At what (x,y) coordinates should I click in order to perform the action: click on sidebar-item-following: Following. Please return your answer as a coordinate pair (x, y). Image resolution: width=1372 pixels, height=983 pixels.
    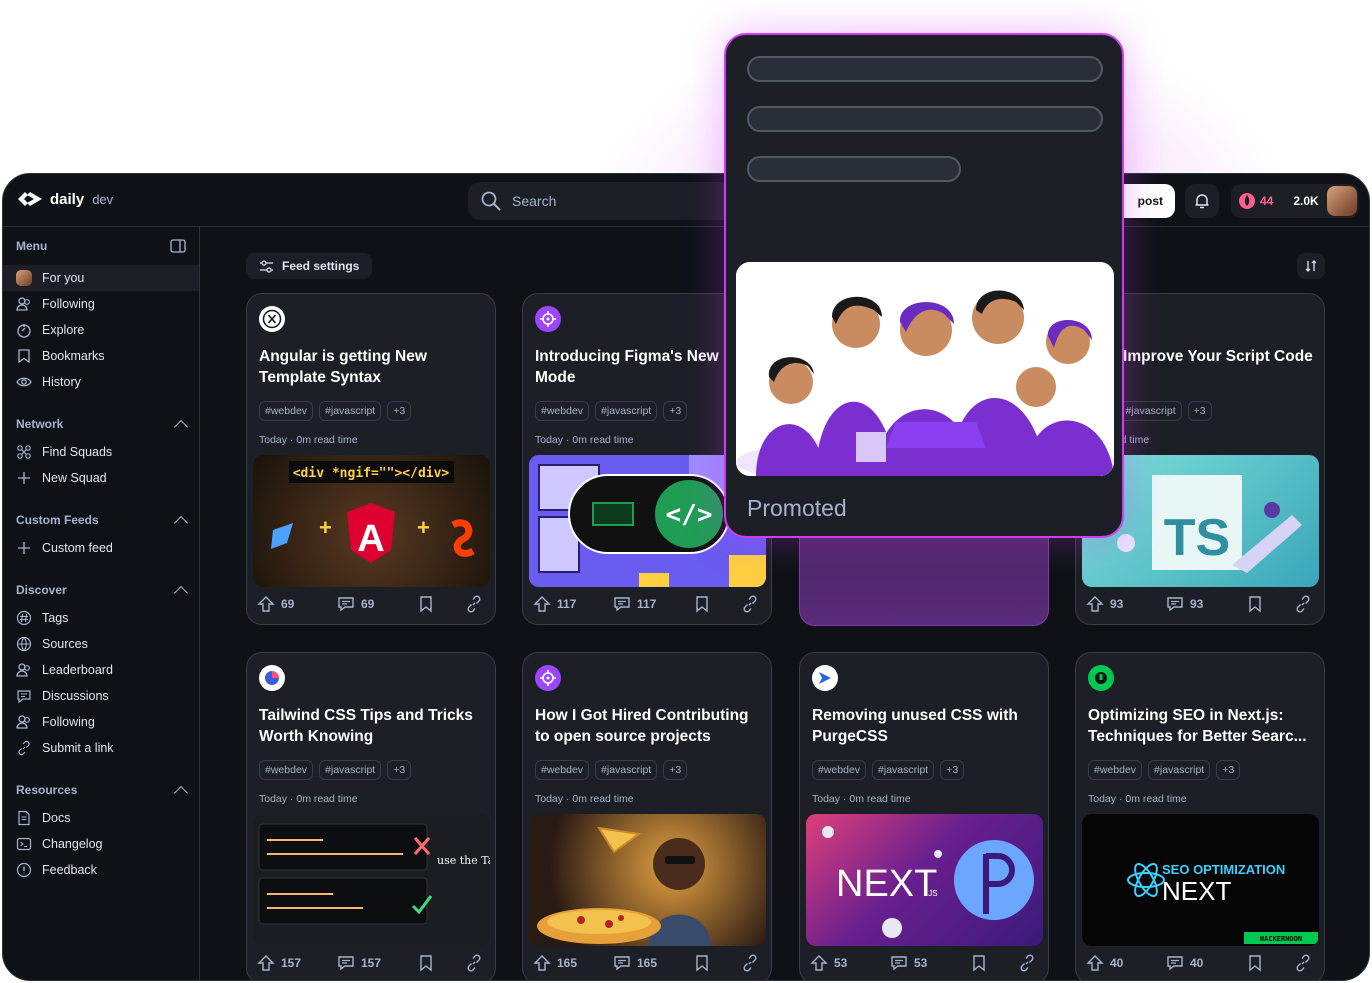
    Looking at the image, I should click on (101, 304).